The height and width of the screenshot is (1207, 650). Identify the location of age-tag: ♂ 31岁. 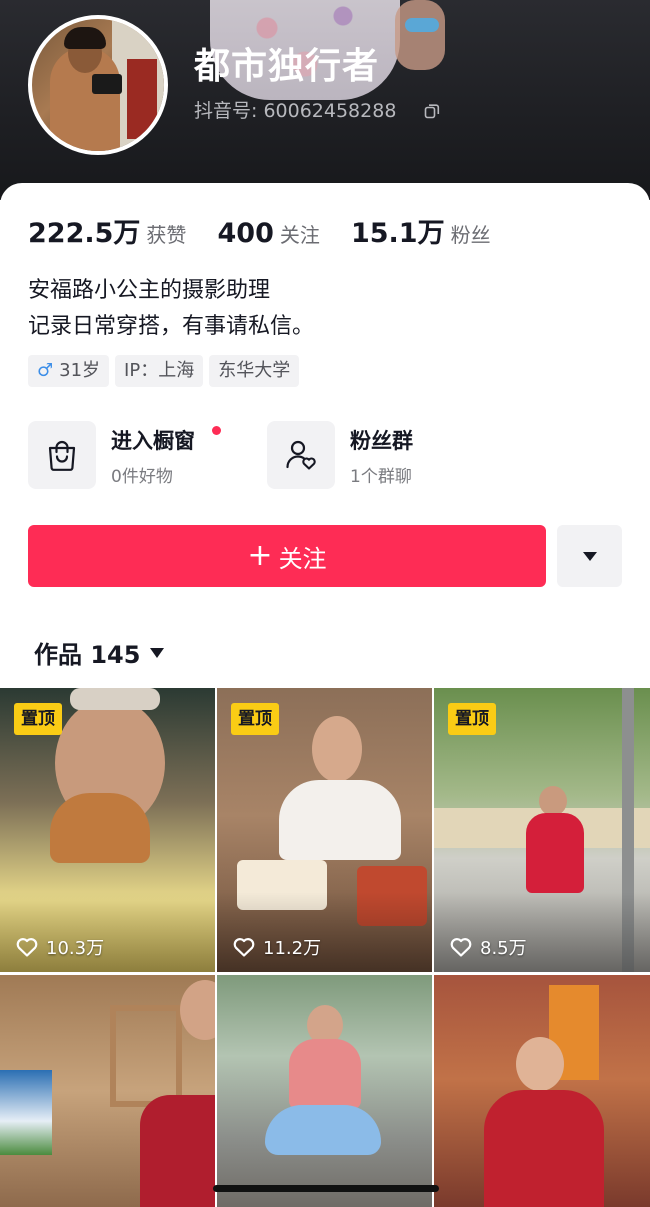
(69, 371).